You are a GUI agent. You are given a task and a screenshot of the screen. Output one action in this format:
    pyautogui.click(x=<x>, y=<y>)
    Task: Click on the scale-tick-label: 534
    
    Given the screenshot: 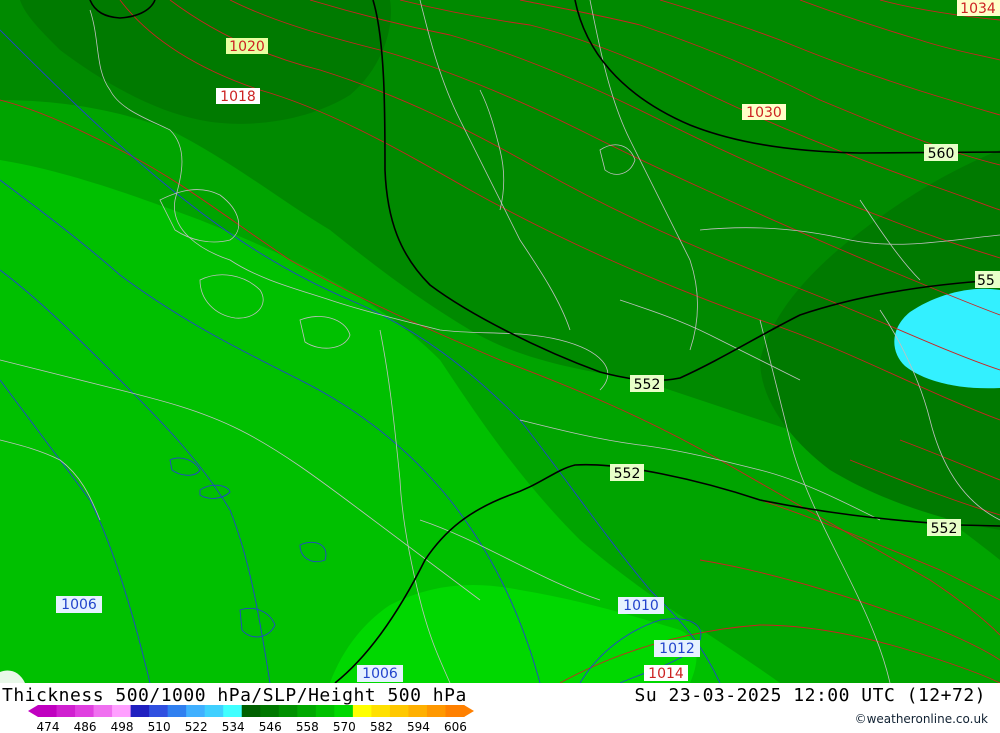 What is the action you would take?
    pyautogui.click(x=233, y=726)
    